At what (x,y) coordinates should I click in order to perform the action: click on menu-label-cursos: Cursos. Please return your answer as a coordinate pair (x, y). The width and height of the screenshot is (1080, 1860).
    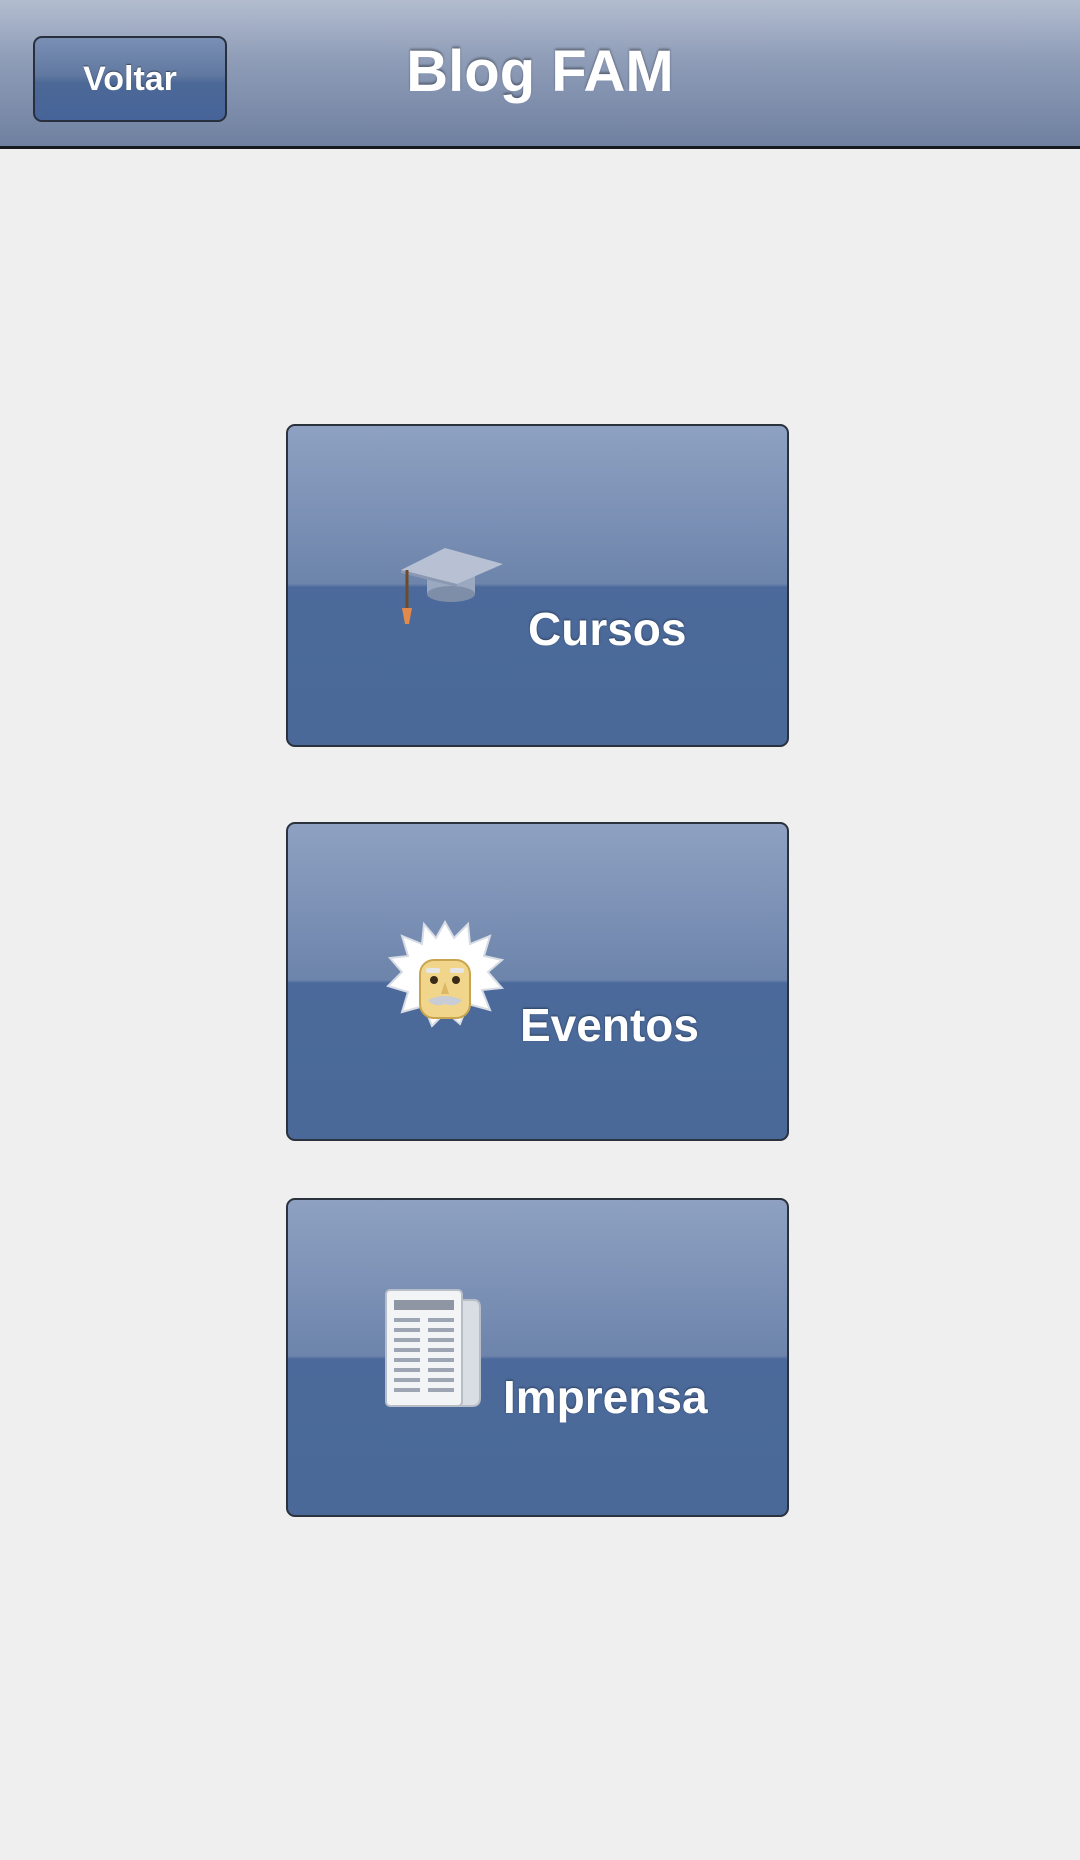
    Looking at the image, I should click on (607, 629).